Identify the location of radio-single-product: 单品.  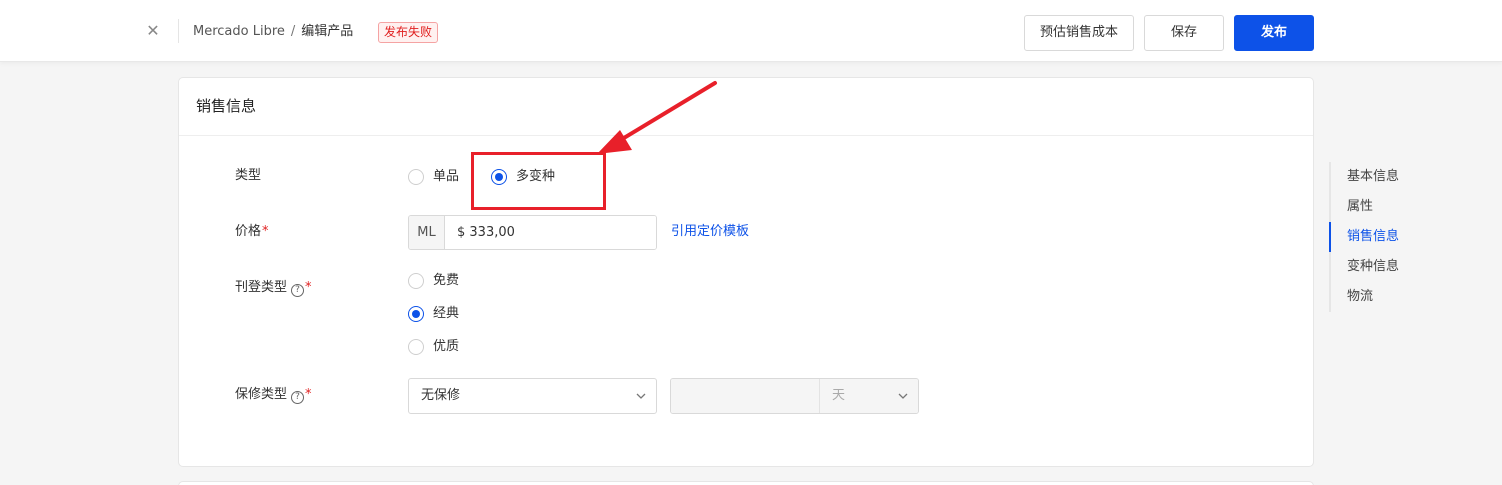
(433, 177).